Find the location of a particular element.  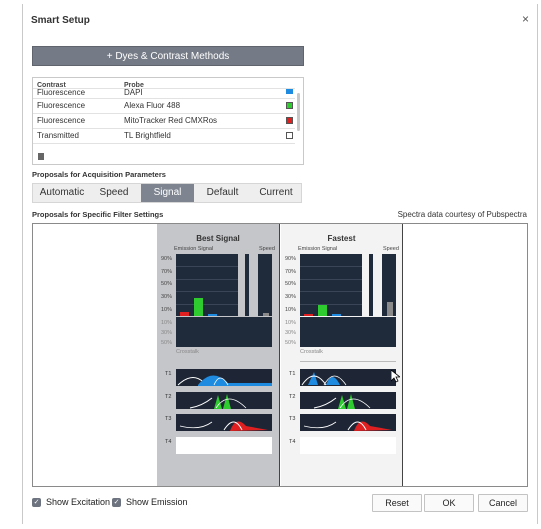

contrast-cell: Transmitted is located at coordinates (58, 135).